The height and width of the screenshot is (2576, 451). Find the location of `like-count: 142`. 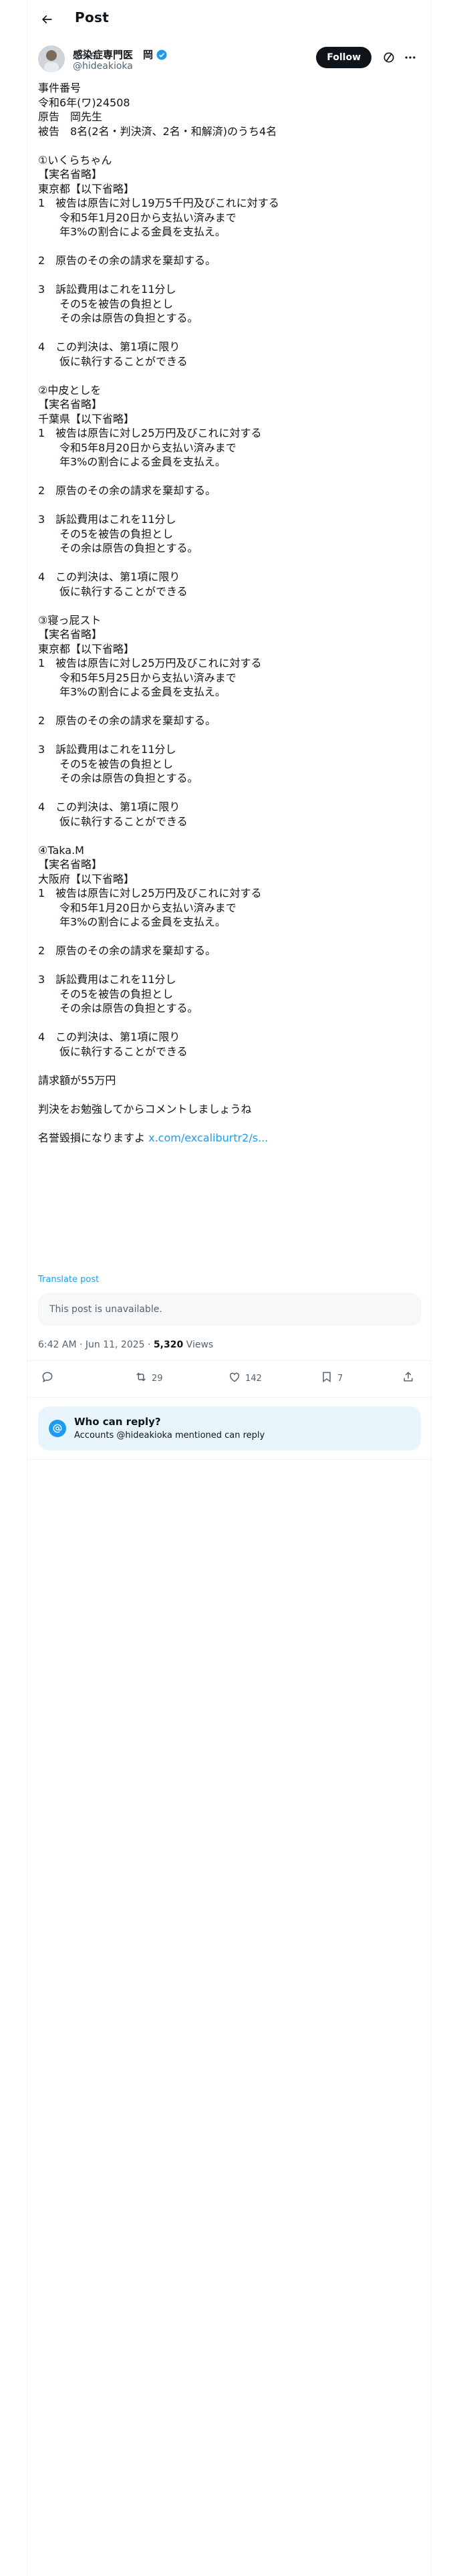

like-count: 142 is located at coordinates (253, 1378).